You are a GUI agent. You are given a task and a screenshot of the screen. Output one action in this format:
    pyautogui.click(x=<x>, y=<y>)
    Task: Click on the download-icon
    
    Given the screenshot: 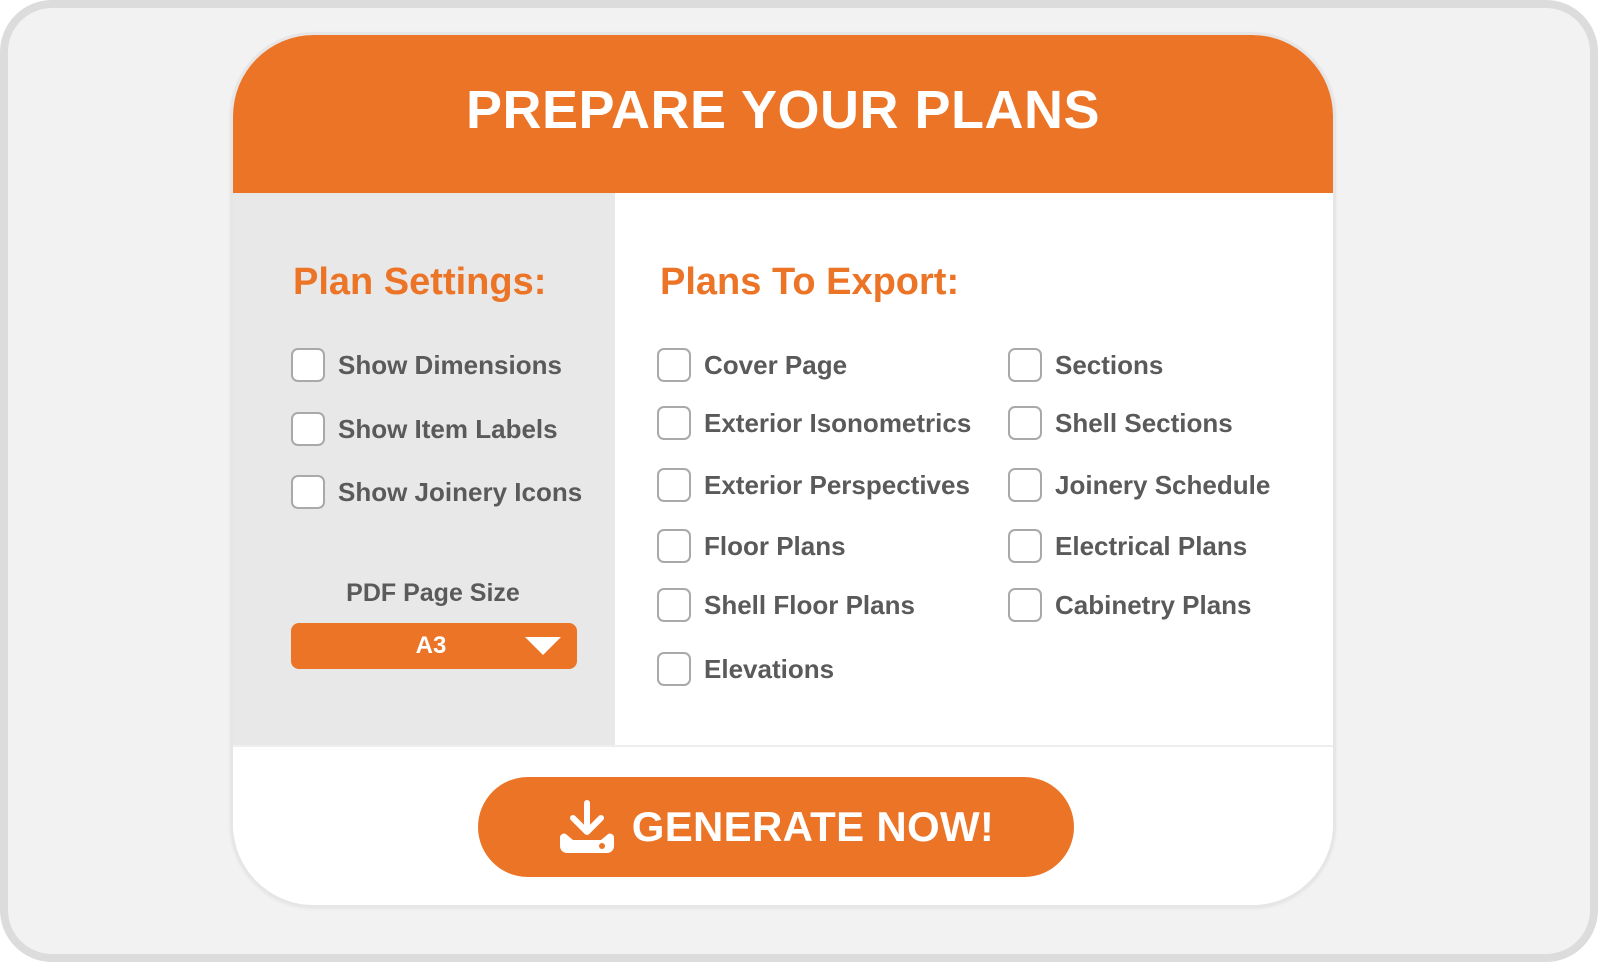 What is the action you would take?
    pyautogui.click(x=586, y=826)
    